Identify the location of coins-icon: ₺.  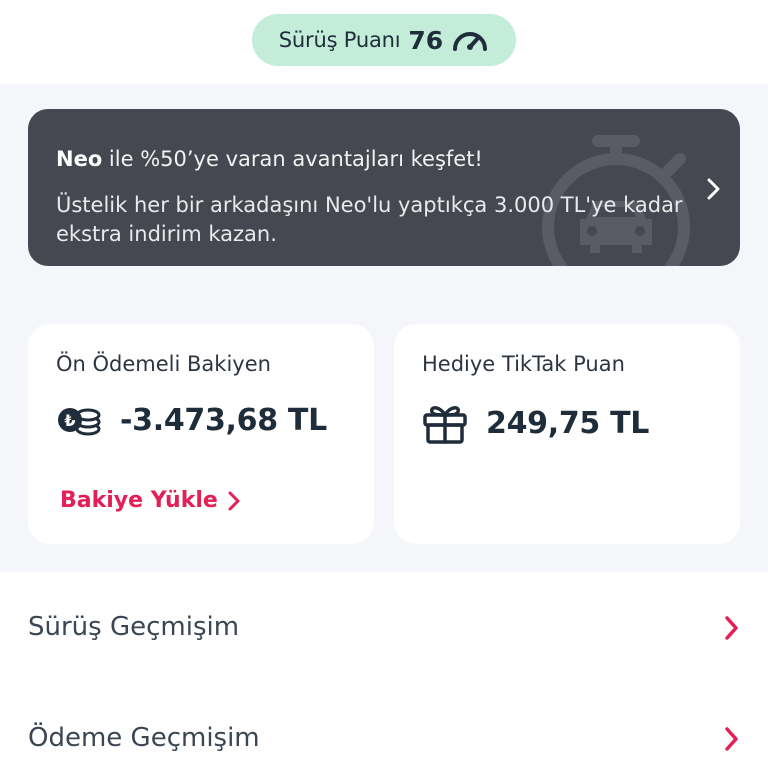
(79, 422).